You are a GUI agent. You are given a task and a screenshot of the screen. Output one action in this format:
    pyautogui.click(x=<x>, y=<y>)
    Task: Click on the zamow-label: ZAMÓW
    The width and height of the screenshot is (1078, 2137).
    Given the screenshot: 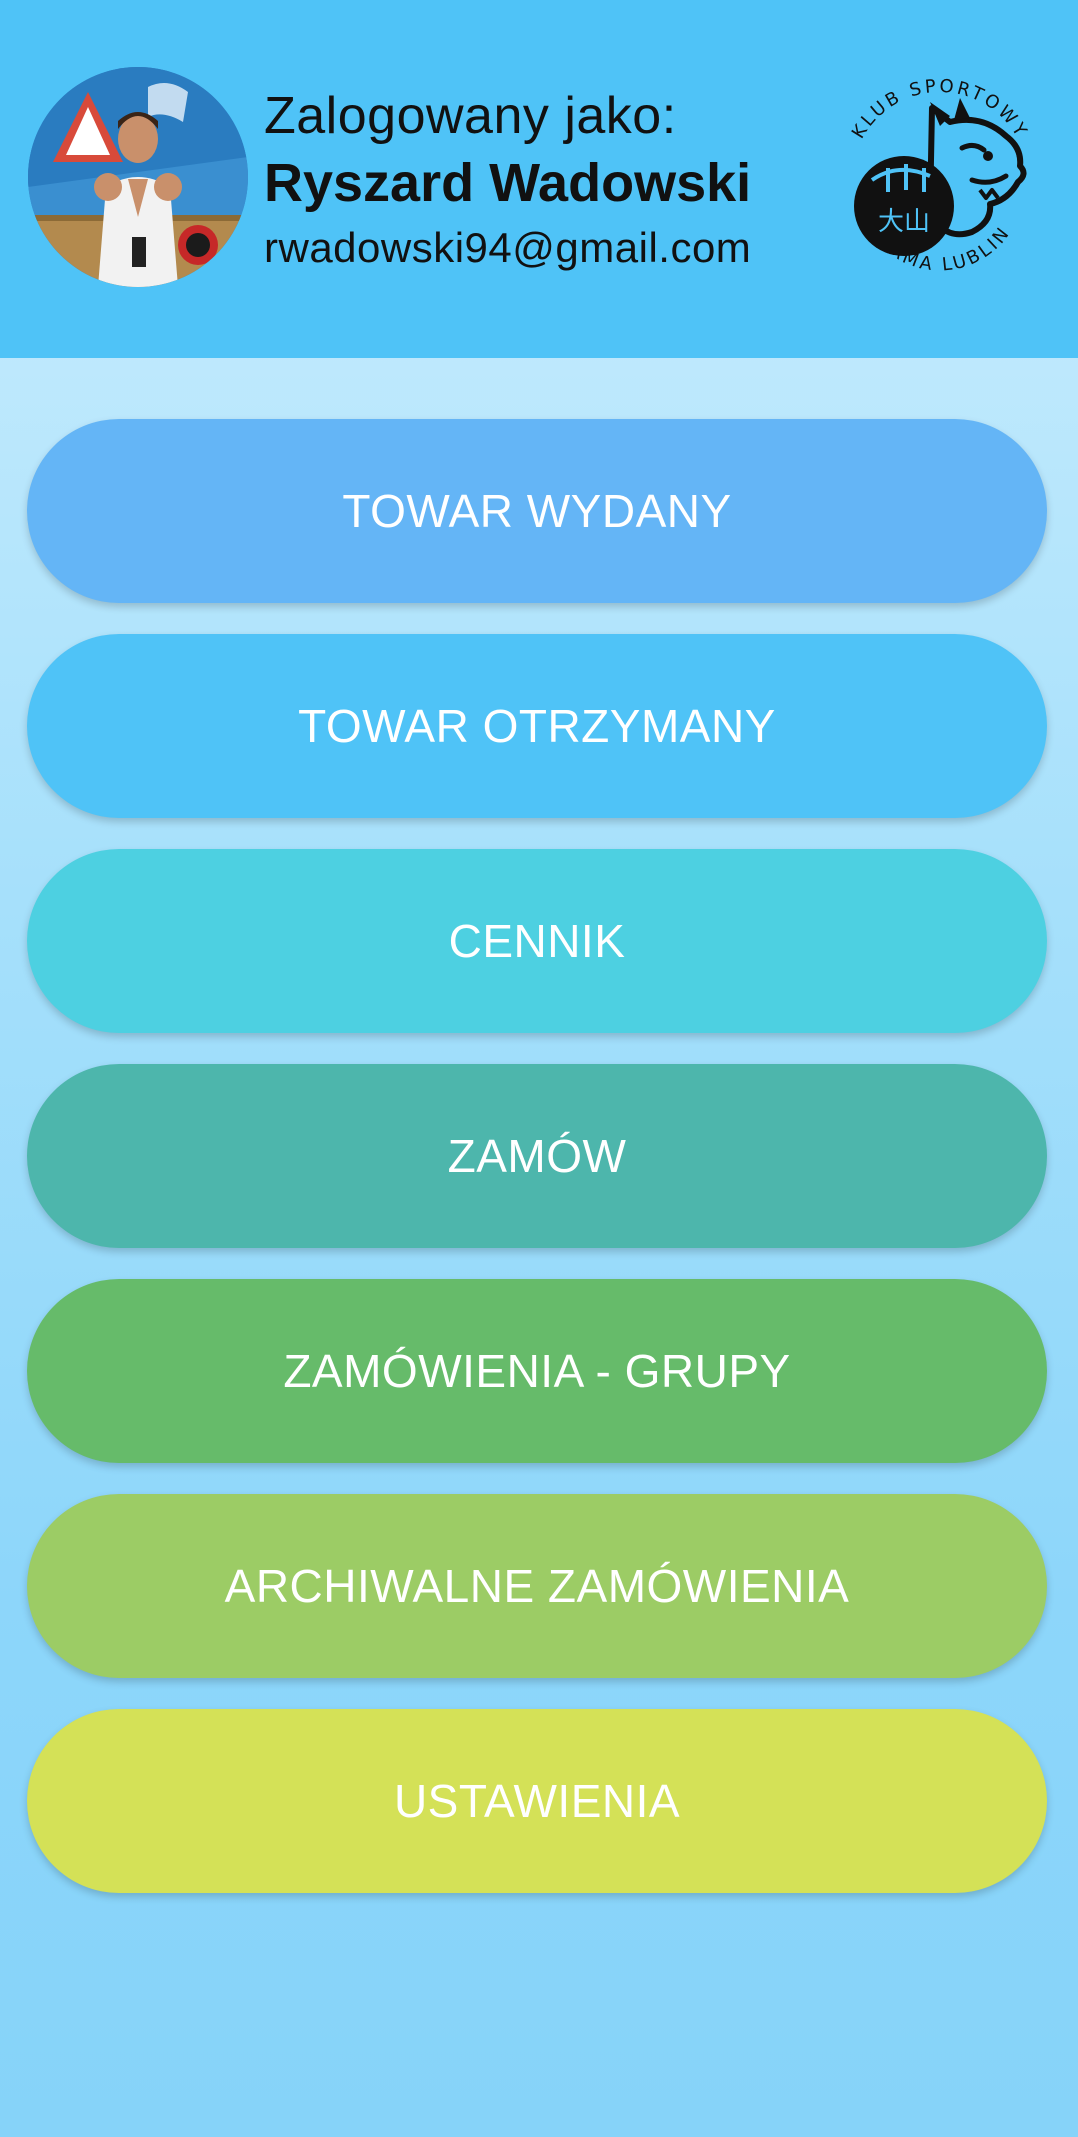 What is the action you would take?
    pyautogui.click(x=537, y=1156)
    